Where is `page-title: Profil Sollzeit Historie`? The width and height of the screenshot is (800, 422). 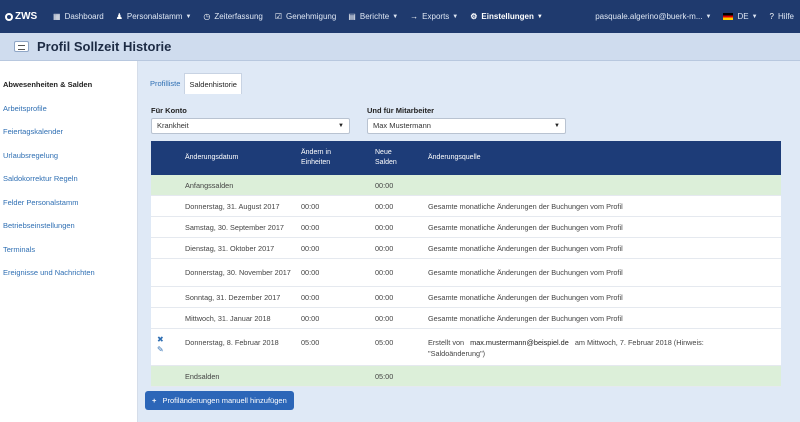 page-title: Profil Sollzeit Historie is located at coordinates (104, 46).